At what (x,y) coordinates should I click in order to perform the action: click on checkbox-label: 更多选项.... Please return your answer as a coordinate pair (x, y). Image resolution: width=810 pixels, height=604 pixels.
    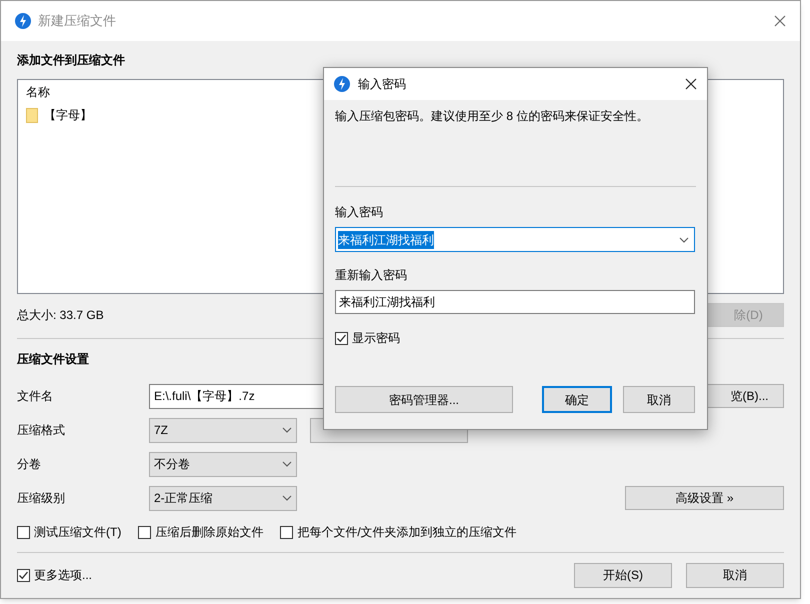
    Looking at the image, I should click on (63, 575).